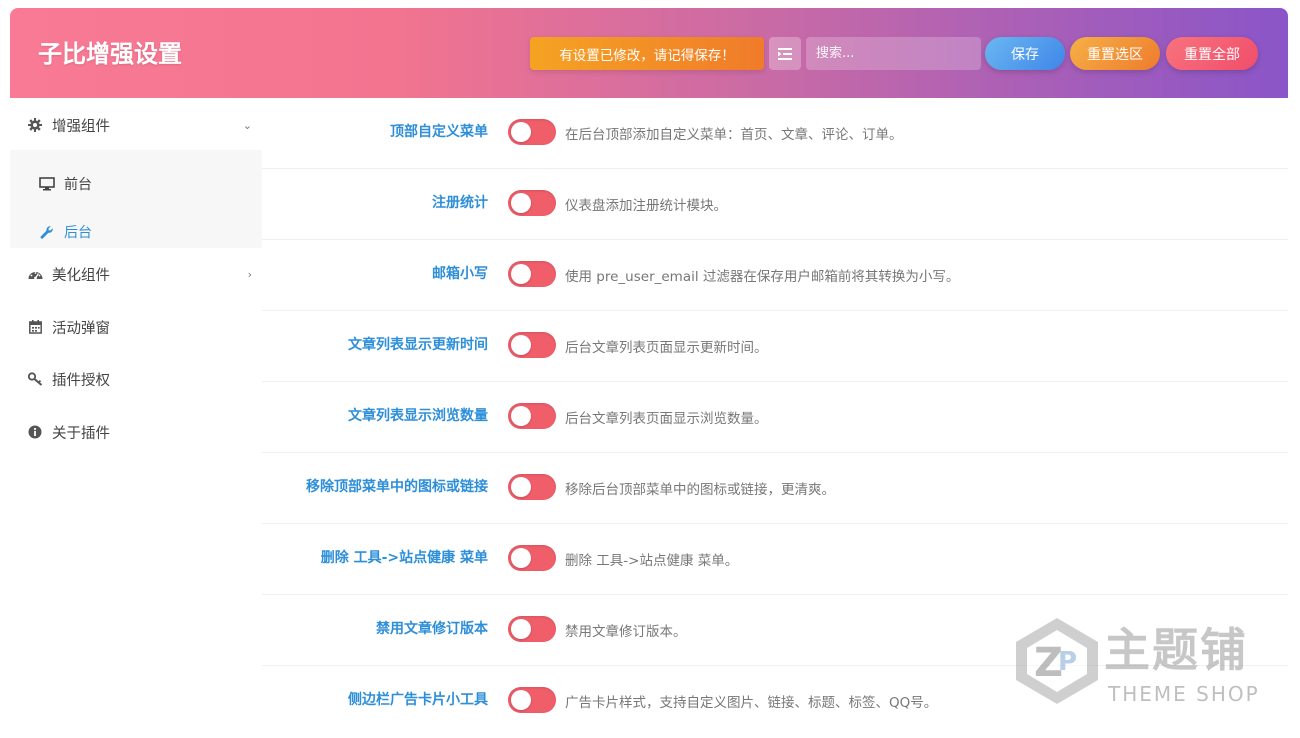 The height and width of the screenshot is (738, 1300). Describe the element at coordinates (136, 274) in the screenshot. I see `sidebar-item-beautify: 美化组件 ›` at that location.